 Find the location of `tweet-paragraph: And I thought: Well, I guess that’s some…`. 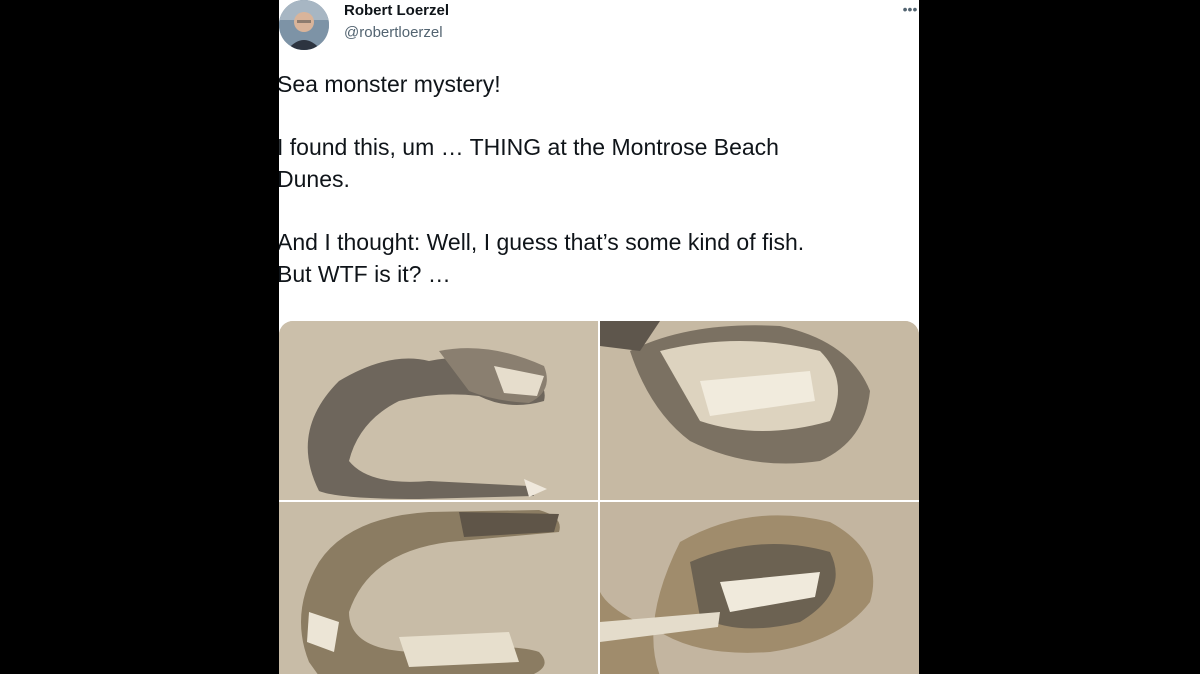

tweet-paragraph: And I thought: Well, I guess that’s some… is located at coordinates (542, 258).